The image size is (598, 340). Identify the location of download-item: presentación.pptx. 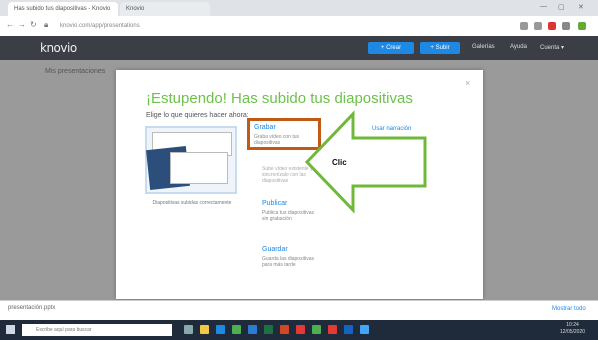
(31, 308).